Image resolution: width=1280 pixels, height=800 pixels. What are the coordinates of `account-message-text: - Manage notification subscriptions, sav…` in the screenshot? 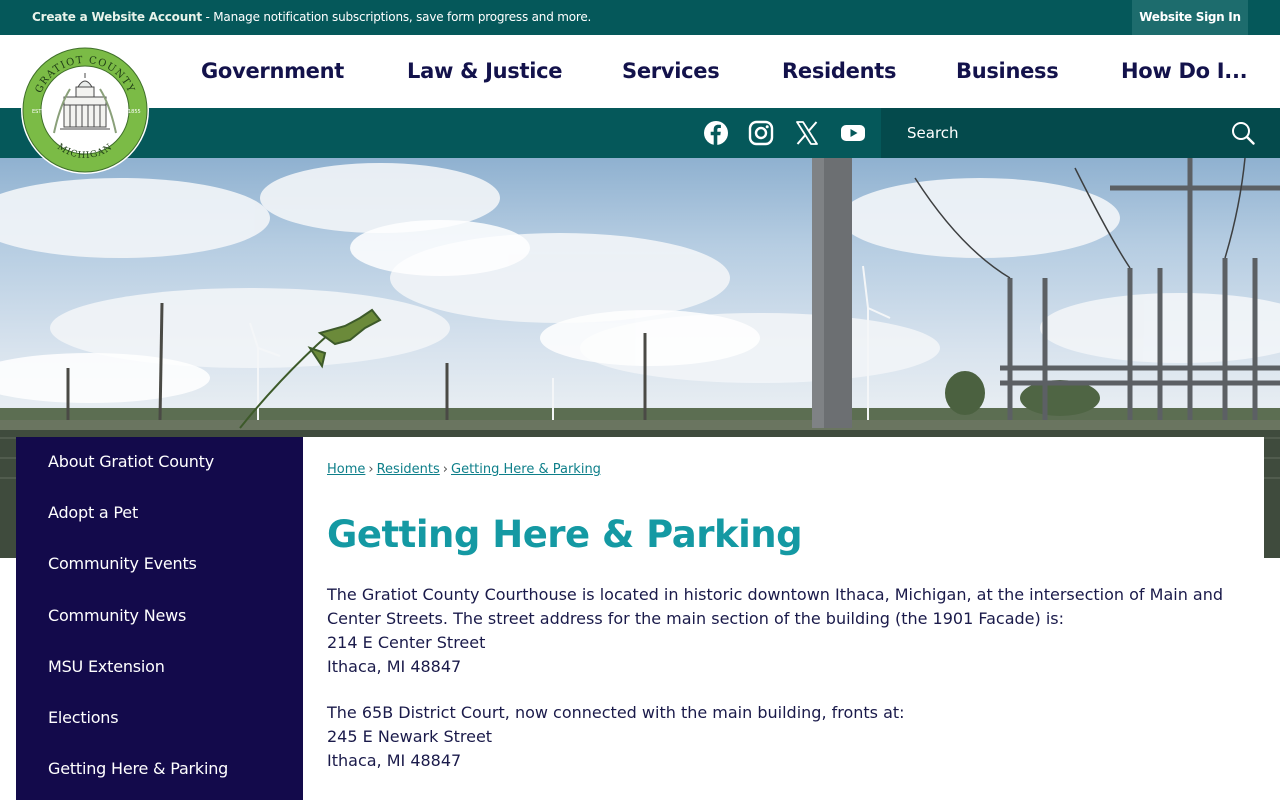 It's located at (396, 17).